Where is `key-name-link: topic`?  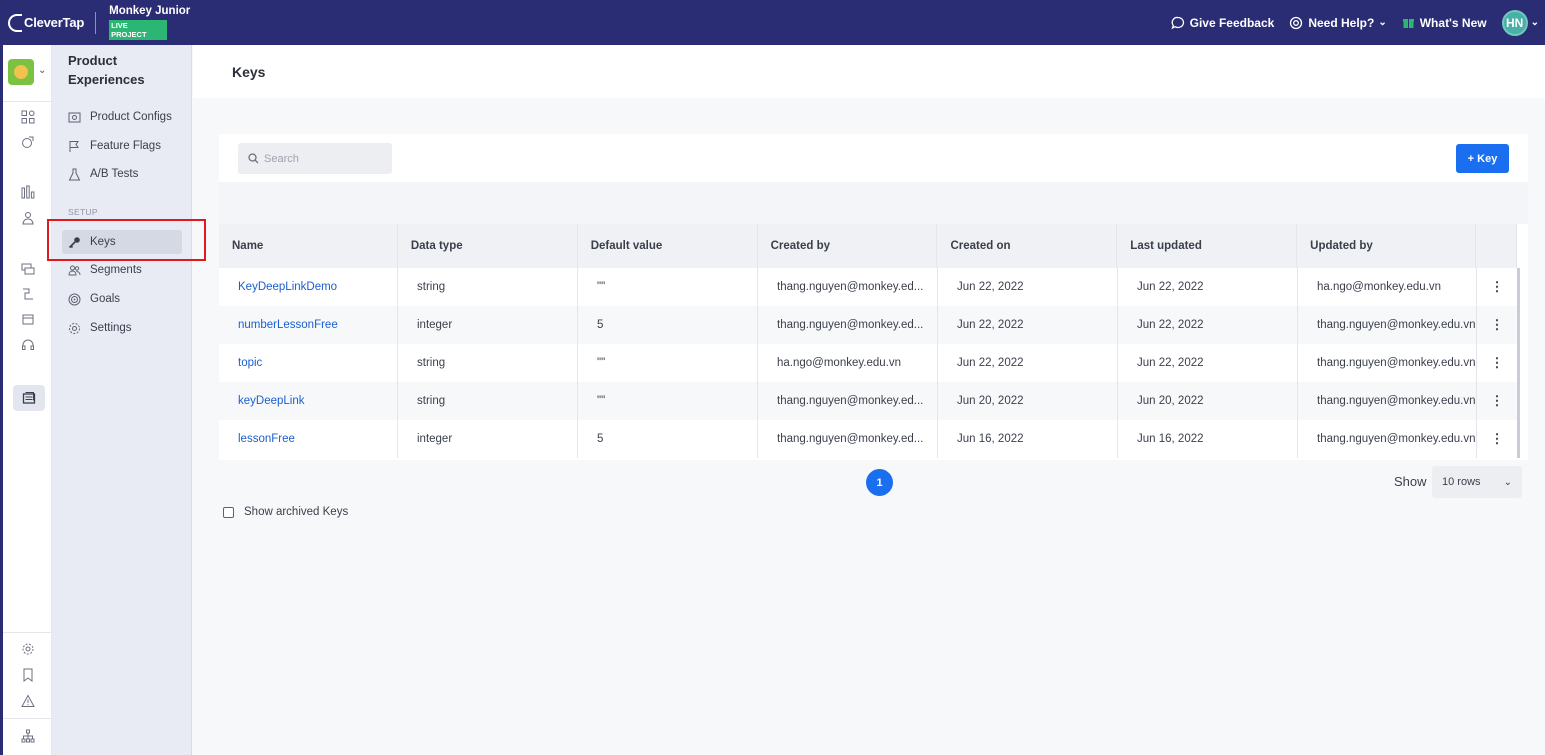 key-name-link: topic is located at coordinates (308, 363).